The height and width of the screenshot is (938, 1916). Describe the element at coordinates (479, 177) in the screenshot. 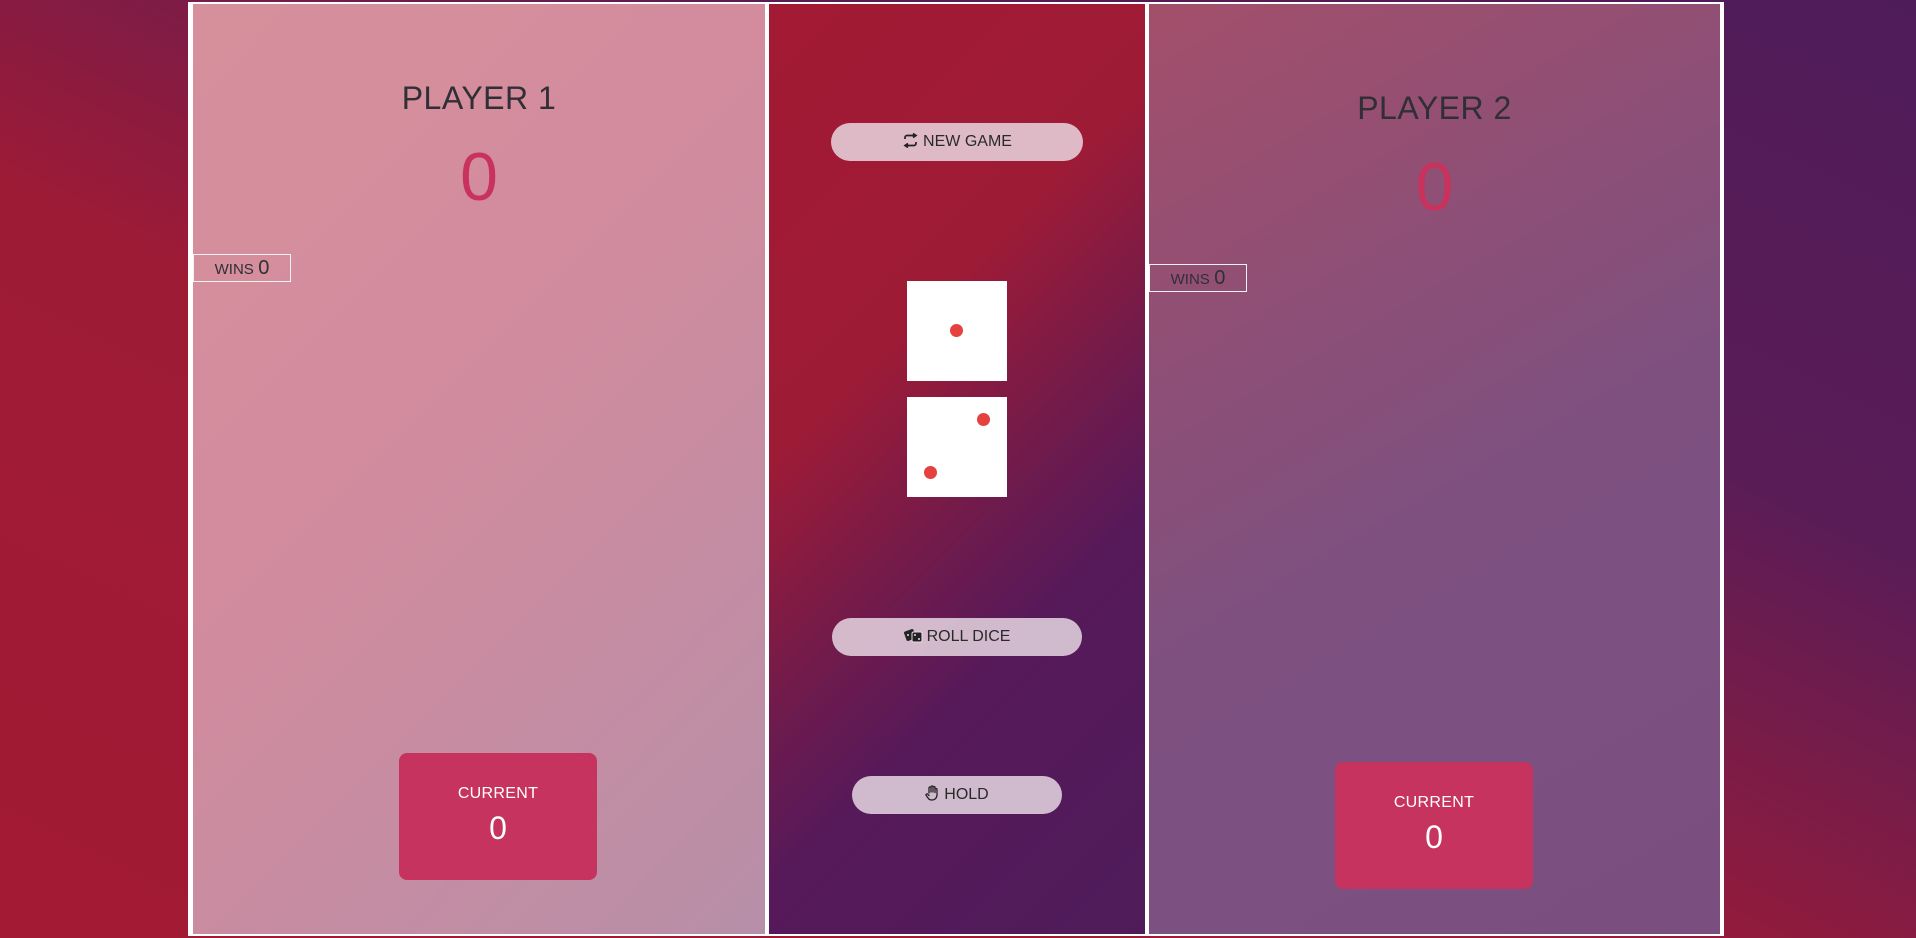

I see `player-1-score: 0` at that location.